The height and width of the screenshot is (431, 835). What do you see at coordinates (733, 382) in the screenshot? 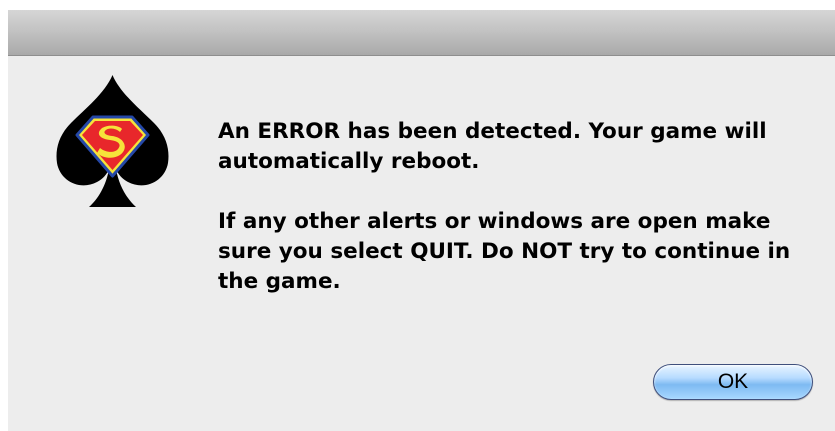
I see `ok-button: OK` at bounding box center [733, 382].